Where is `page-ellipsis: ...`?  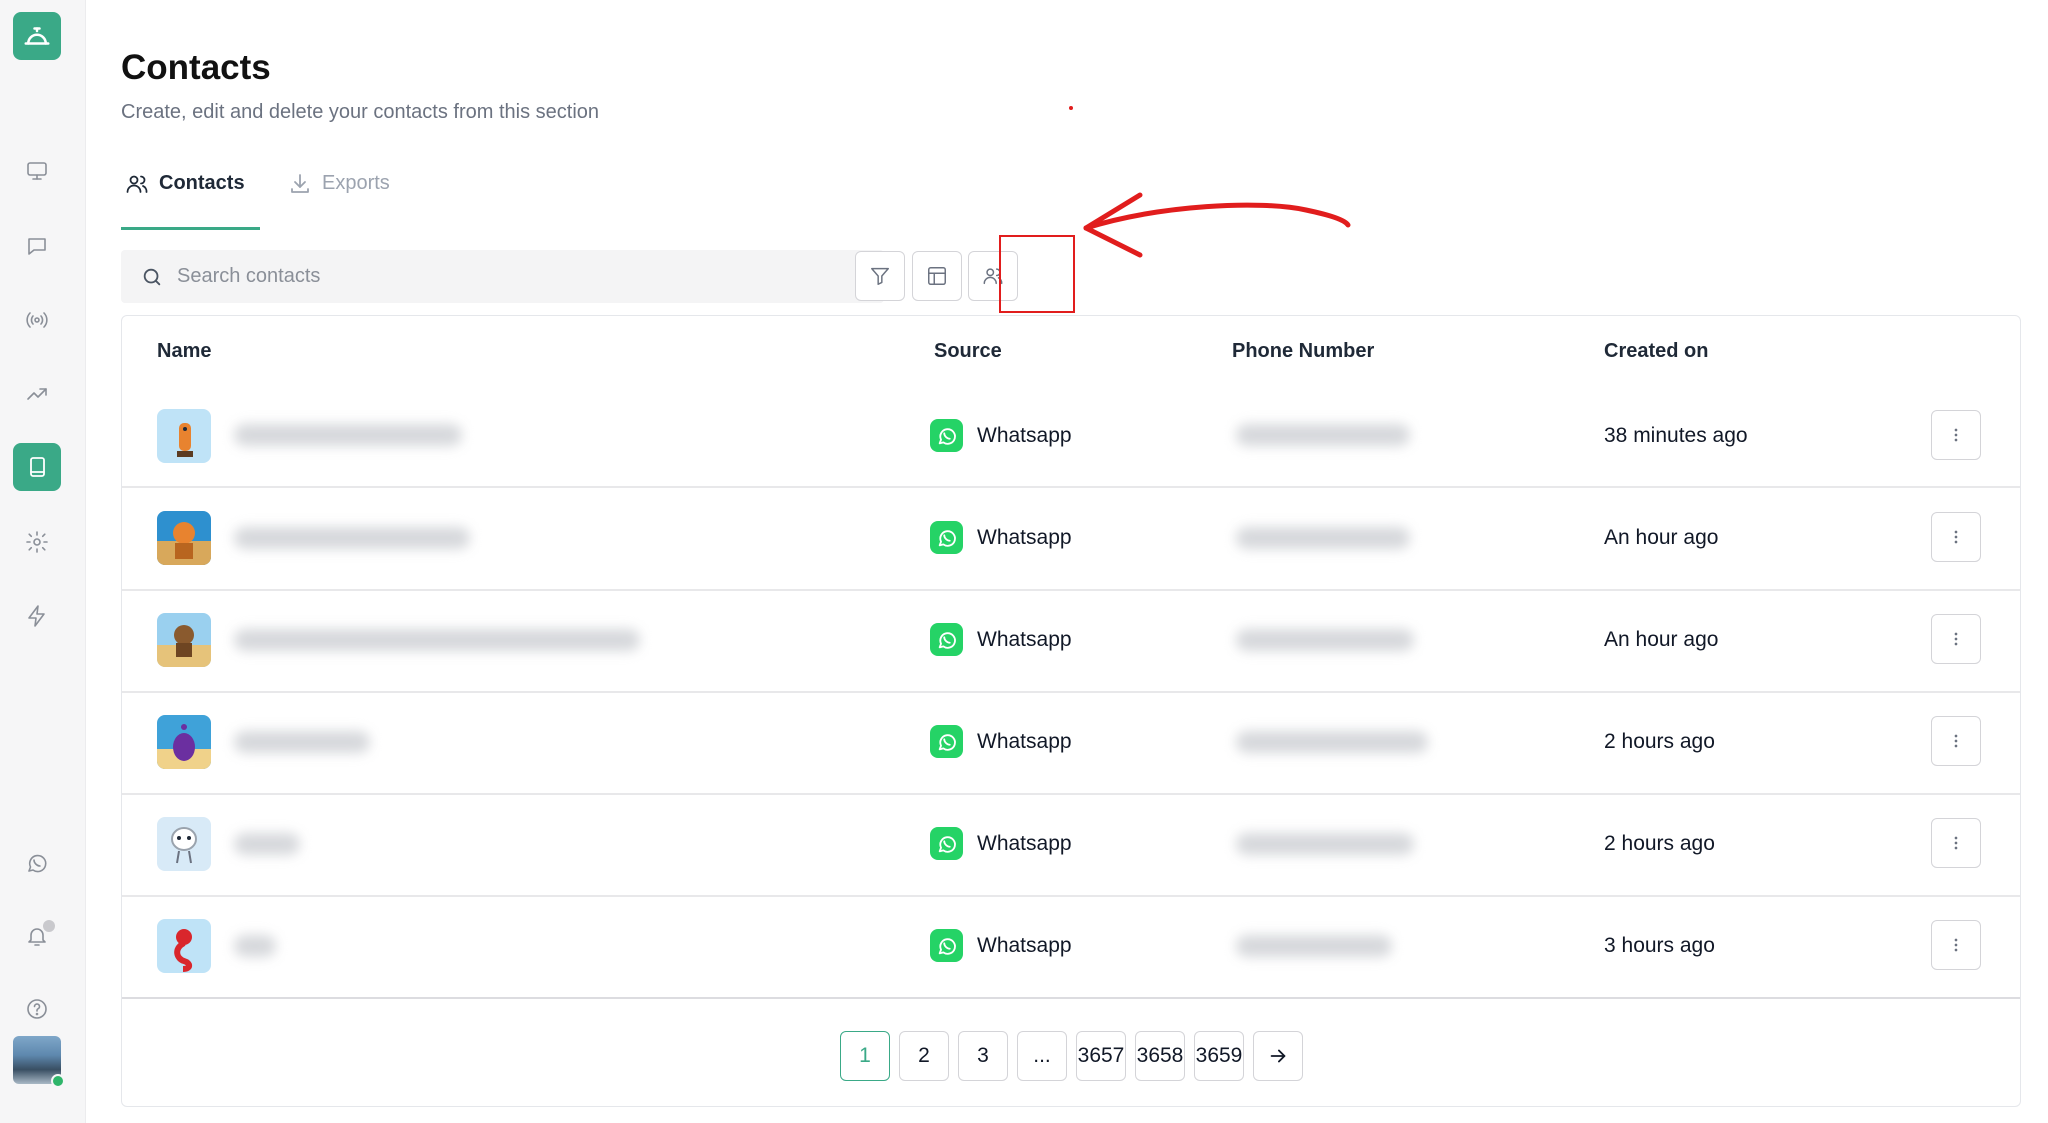
page-ellipsis: ... is located at coordinates (1042, 1056).